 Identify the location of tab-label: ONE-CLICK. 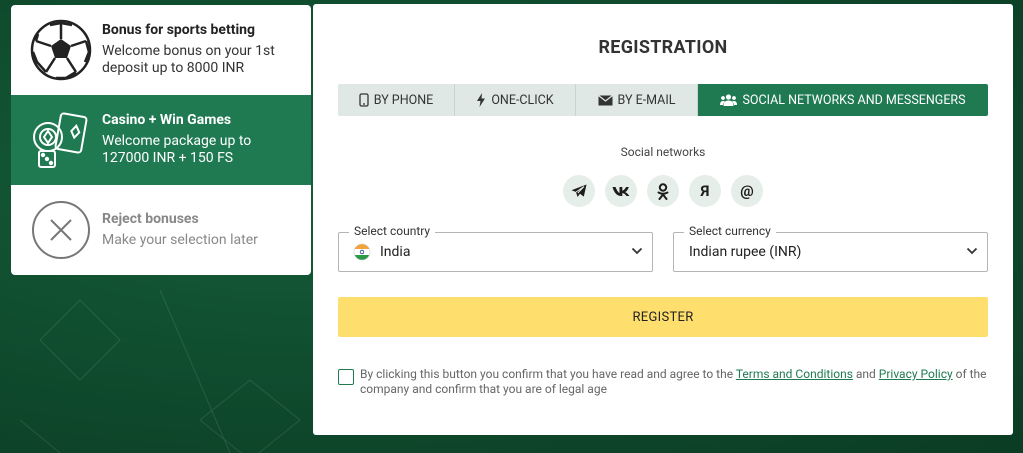
(522, 100).